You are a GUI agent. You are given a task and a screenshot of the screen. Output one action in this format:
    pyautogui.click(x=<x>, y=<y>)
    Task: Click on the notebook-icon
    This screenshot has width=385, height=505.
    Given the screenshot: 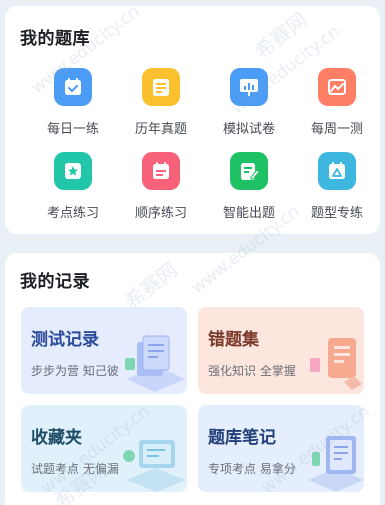 What is the action you would take?
    pyautogui.click(x=336, y=464)
    